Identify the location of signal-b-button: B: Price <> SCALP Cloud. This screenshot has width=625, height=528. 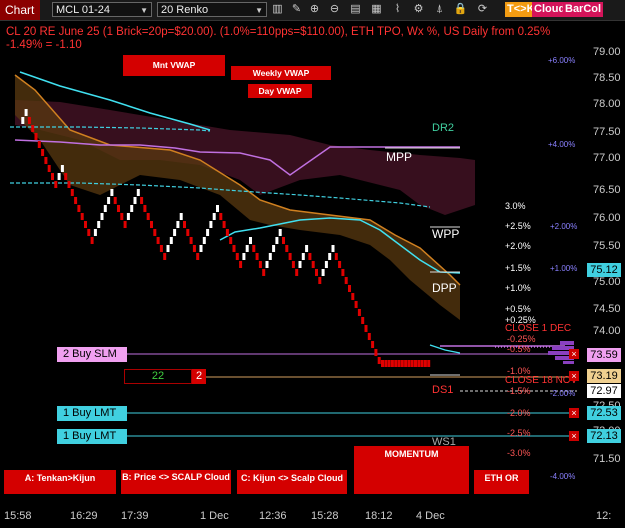
(176, 482).